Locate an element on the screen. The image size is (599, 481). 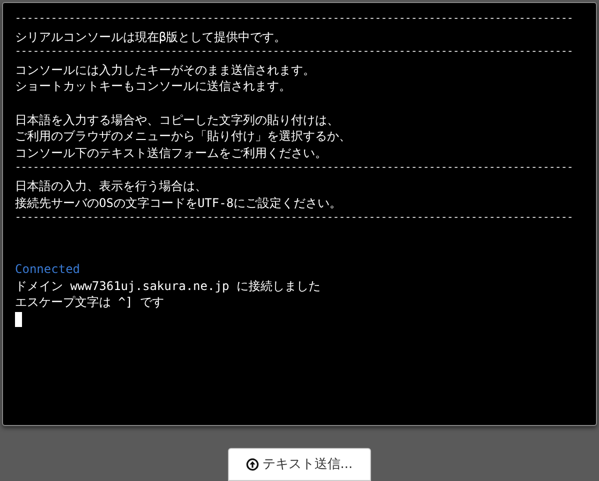
console-line: コンソールには入力したキーがそのまま送信されます。 is located at coordinates (165, 70).